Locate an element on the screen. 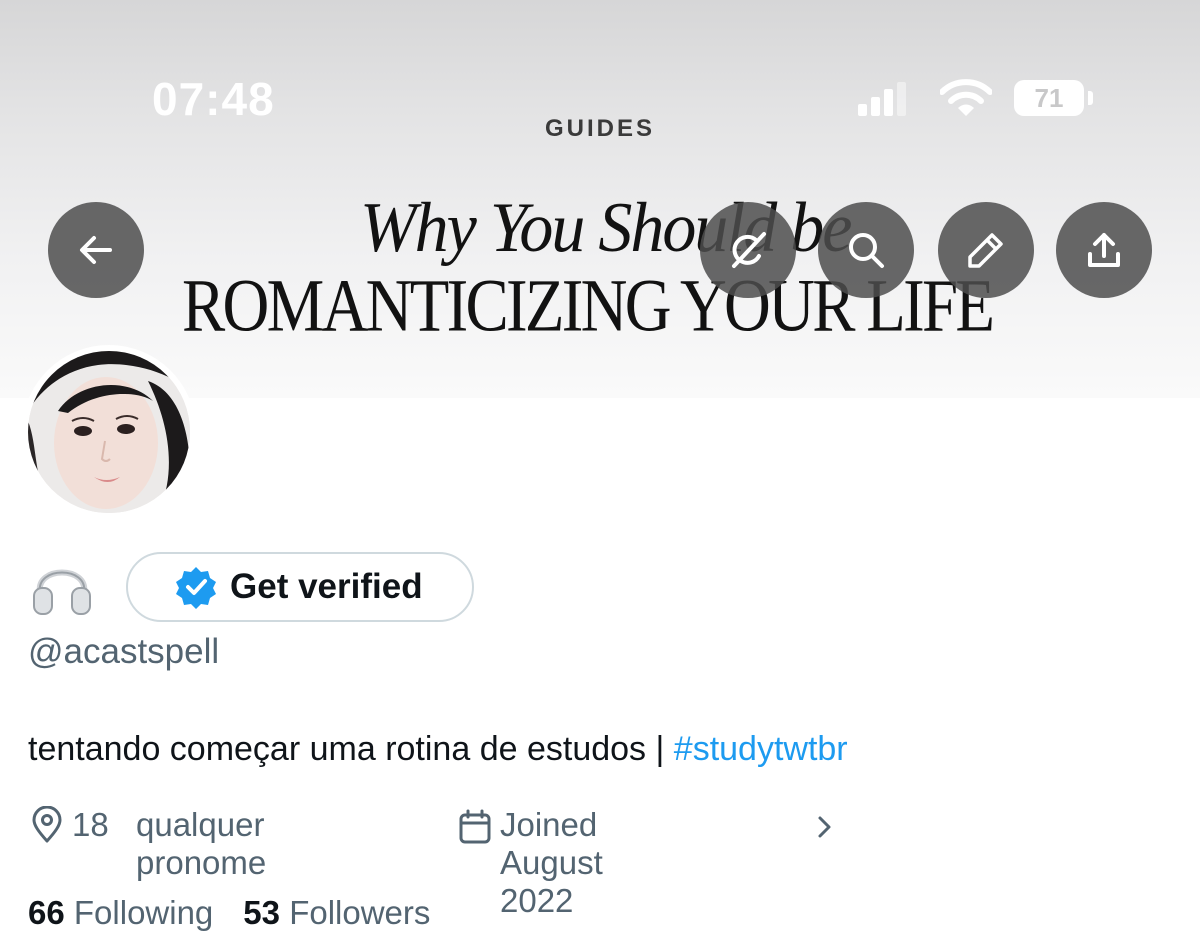 This screenshot has width=1200, height=943. following-link: 66 Following is located at coordinates (120, 912).